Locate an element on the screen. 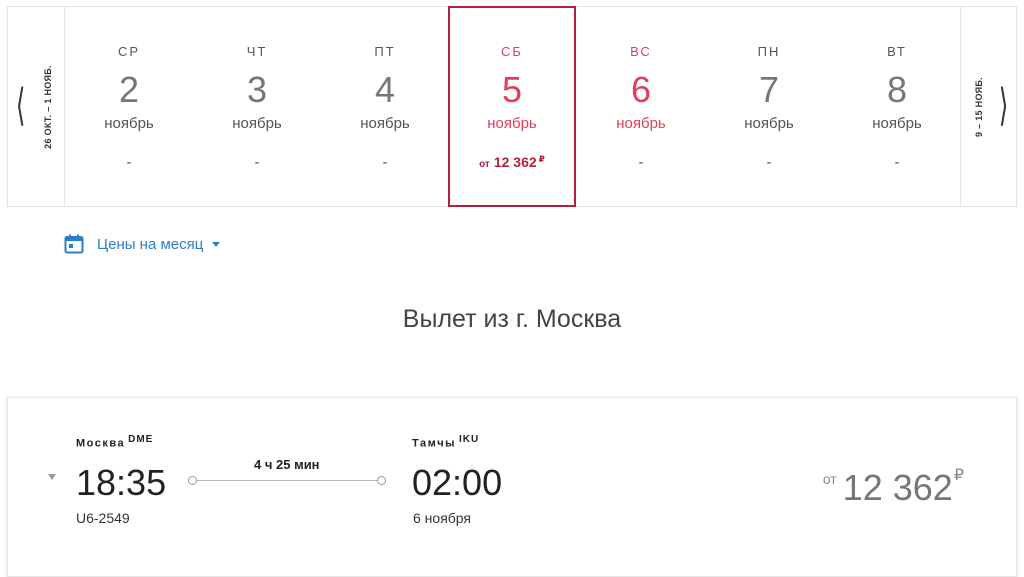 This screenshot has width=1024, height=577. day-of-week: ПТ is located at coordinates (385, 51).